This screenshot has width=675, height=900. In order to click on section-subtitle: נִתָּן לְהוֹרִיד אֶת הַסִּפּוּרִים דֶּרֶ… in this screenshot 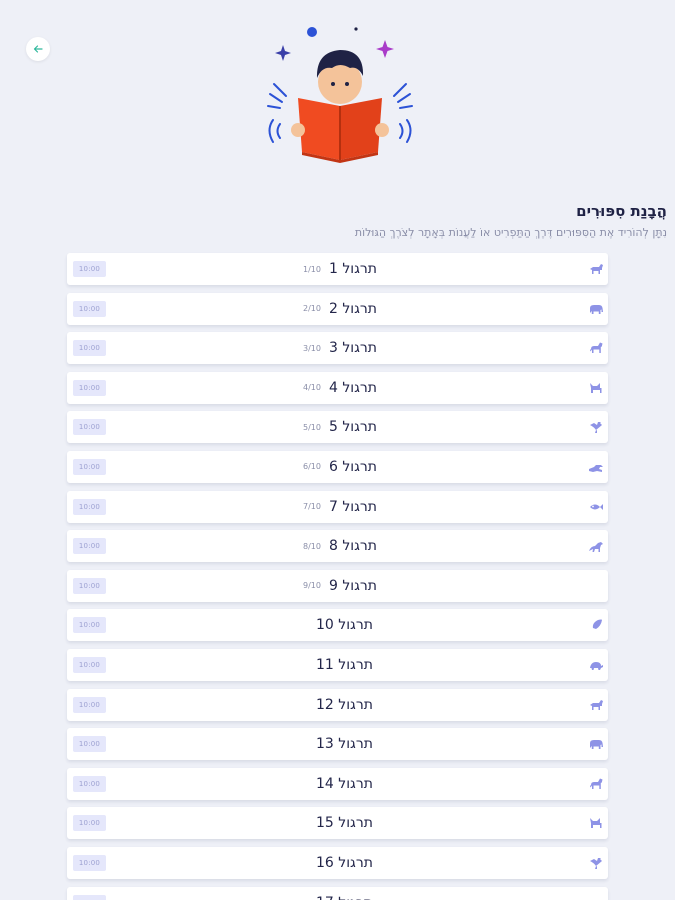, I will do `click(510, 232)`.